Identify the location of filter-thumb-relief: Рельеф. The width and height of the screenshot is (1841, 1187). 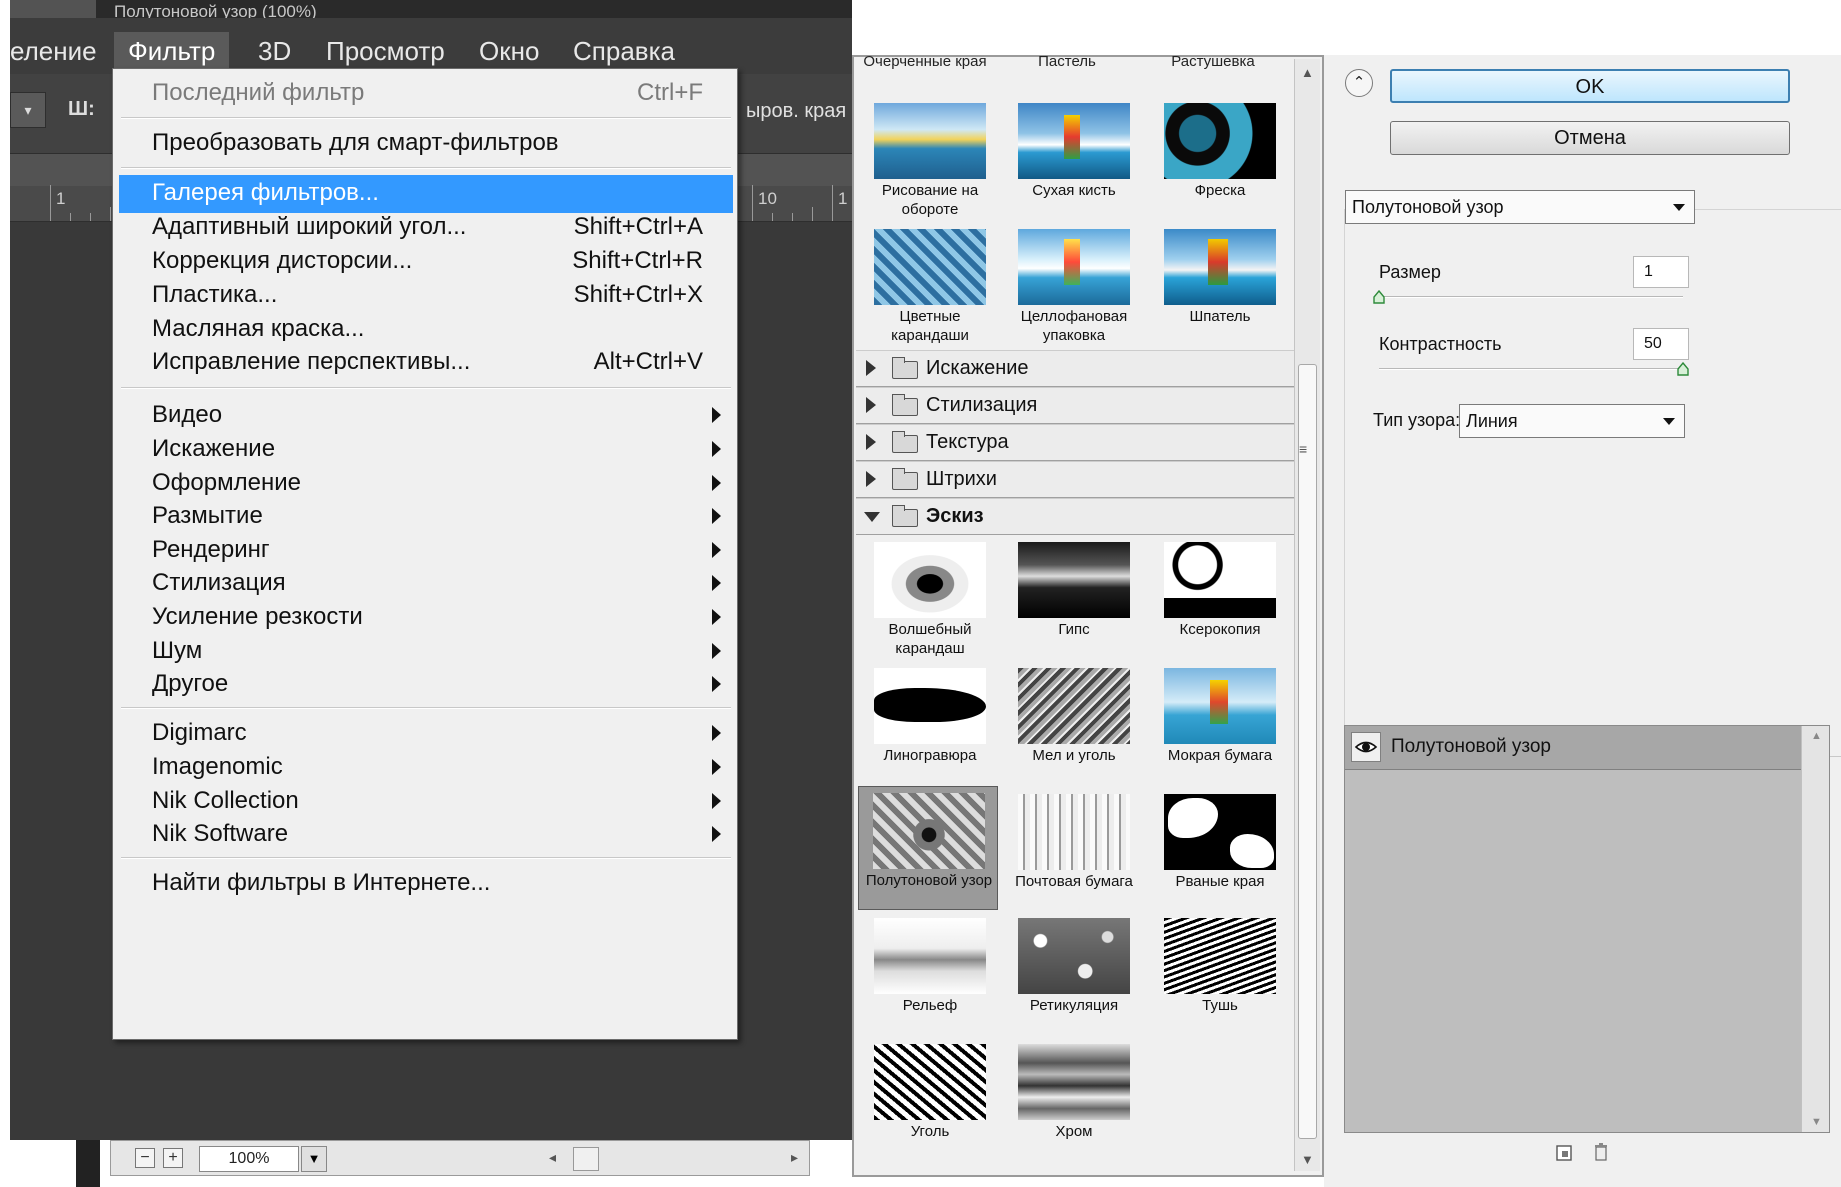
(930, 974).